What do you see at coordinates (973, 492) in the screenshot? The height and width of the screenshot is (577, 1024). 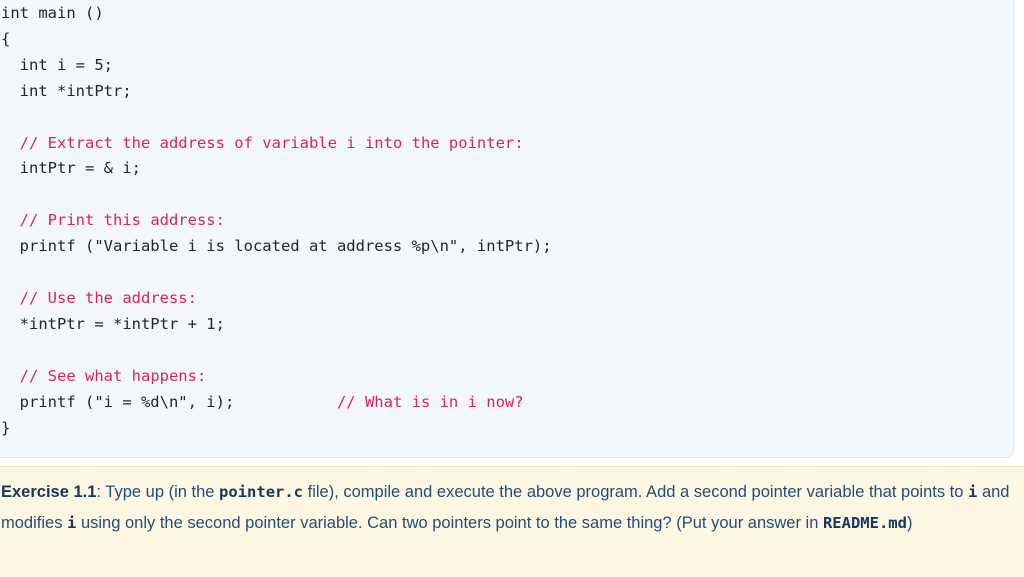 I see `exercise-code-i-first: i` at bounding box center [973, 492].